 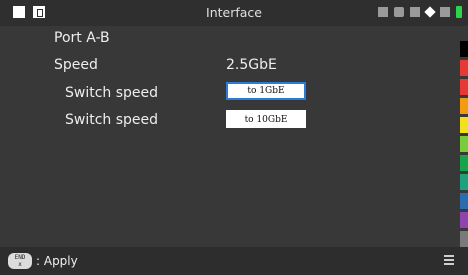 I want to click on battery-icon, so click(x=459, y=12).